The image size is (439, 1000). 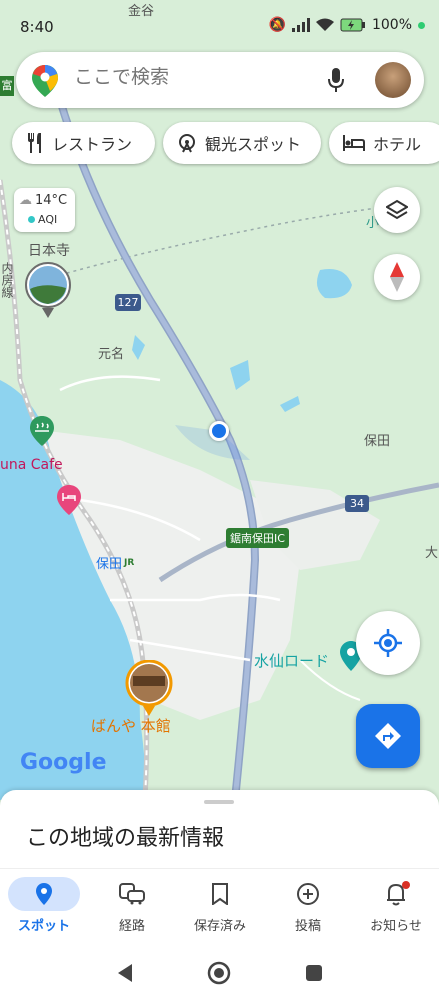 I want to click on photo-pin-banya, so click(x=149, y=687).